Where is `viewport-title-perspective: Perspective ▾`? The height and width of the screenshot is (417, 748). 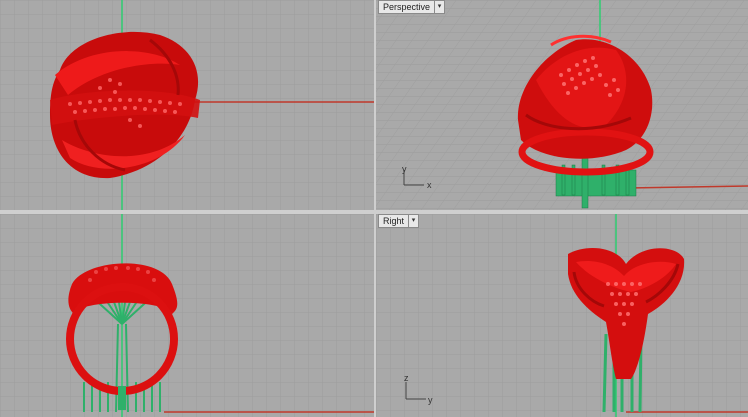
viewport-title-perspective: Perspective ▾ is located at coordinates (412, 7).